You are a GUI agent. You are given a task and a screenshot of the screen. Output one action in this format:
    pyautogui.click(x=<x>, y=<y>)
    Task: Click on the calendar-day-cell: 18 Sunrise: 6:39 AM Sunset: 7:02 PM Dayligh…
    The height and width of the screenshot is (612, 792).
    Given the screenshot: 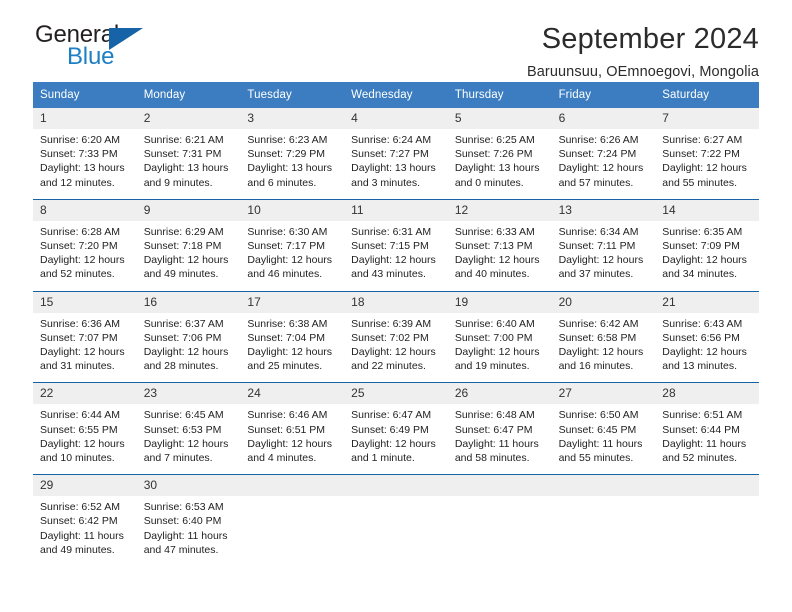 What is the action you would take?
    pyautogui.click(x=396, y=332)
    